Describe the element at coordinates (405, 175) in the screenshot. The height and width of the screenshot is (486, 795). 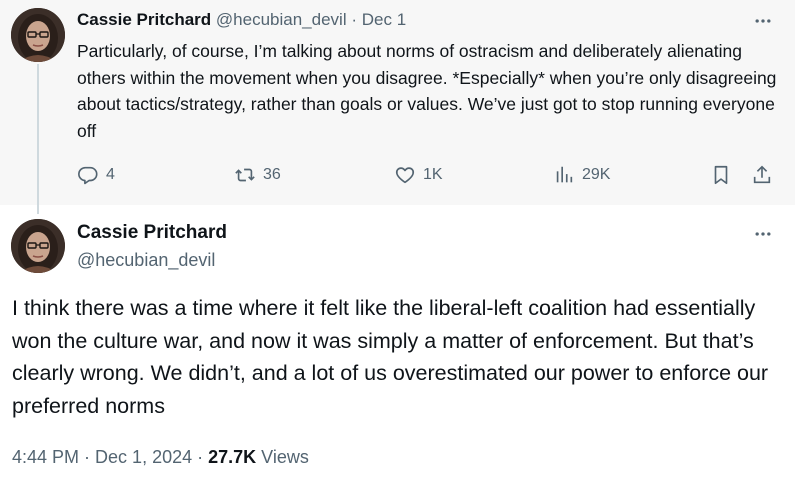
I see `heart-icon` at that location.